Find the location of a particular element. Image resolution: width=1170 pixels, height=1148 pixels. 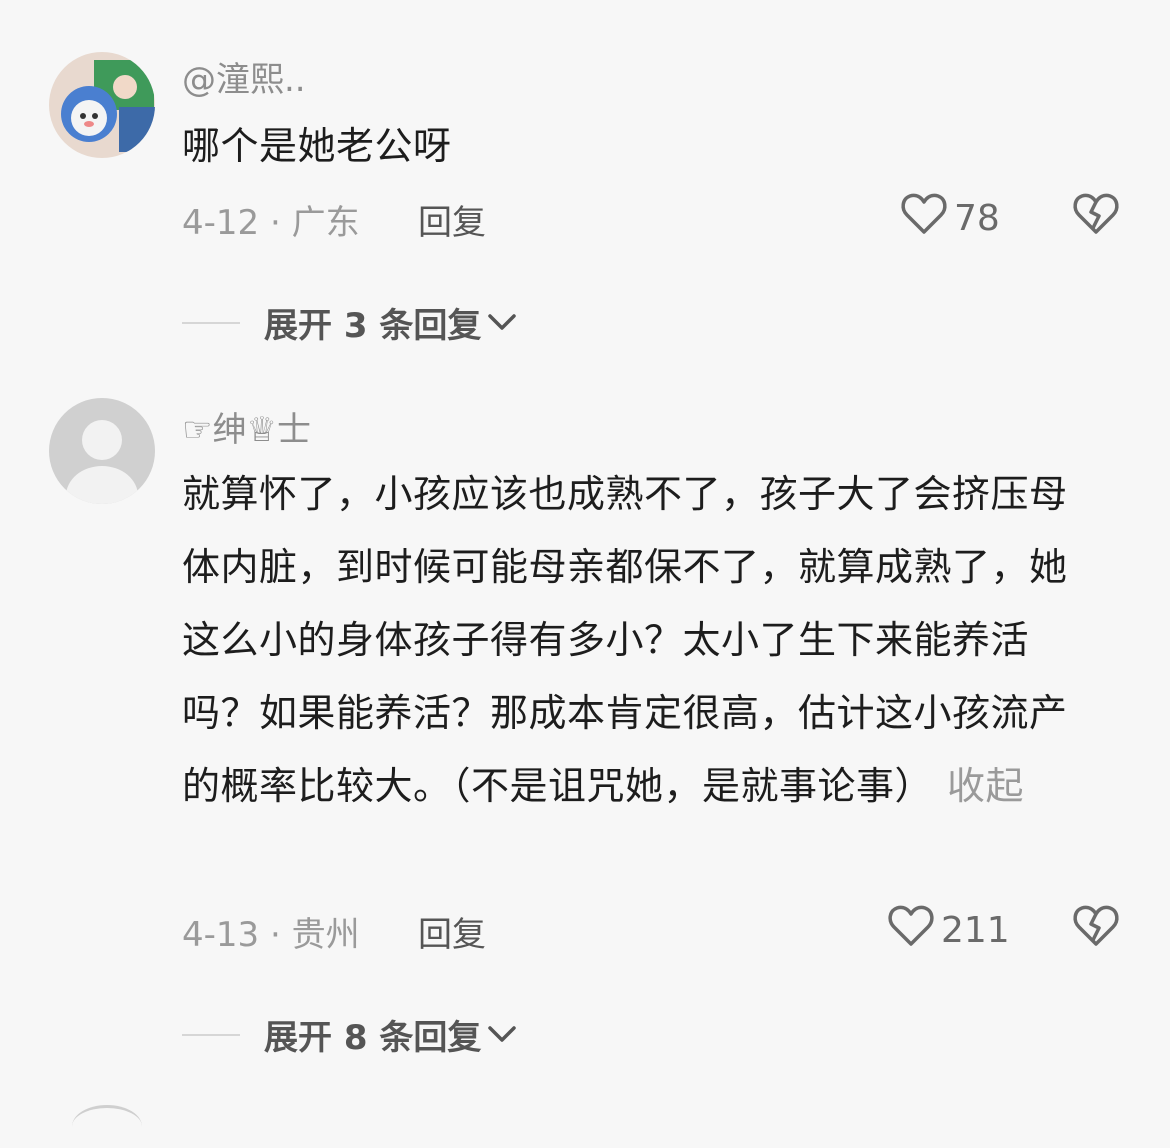

like-button: 211 is located at coordinates (948, 930).